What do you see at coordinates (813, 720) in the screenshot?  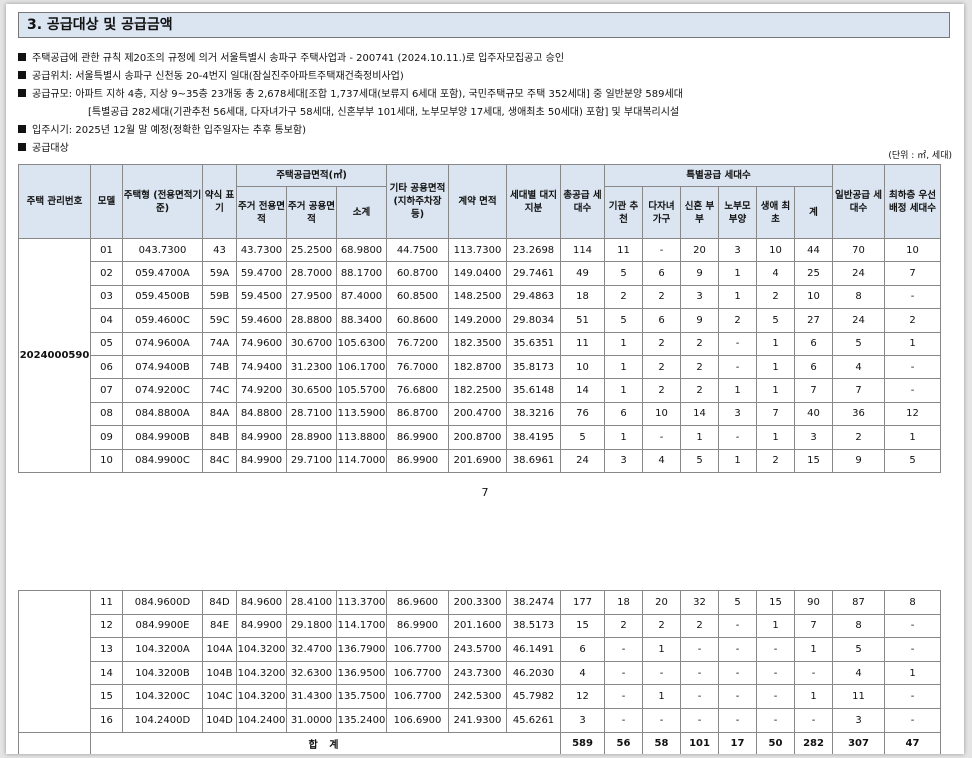 I see `cell-sum: -` at bounding box center [813, 720].